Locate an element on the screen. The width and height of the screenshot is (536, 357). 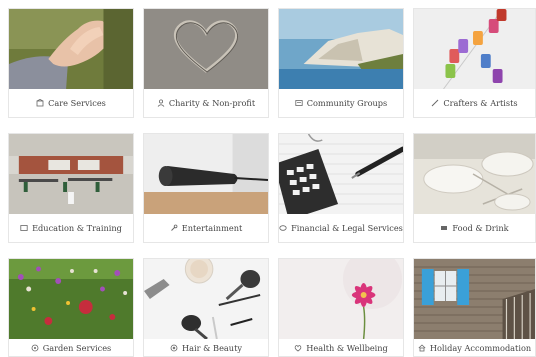
education-icon is located at coordinates (24, 228).